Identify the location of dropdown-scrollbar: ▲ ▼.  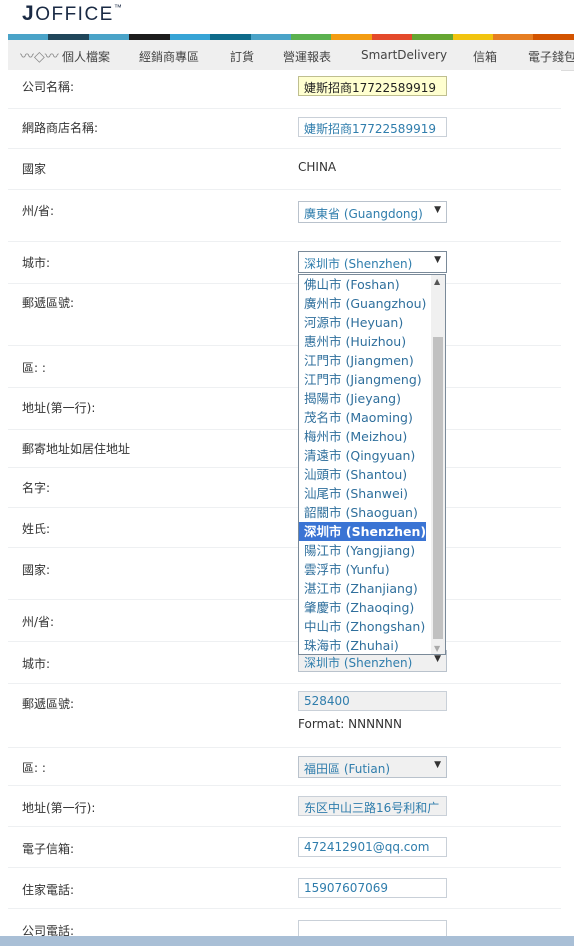
(438, 464).